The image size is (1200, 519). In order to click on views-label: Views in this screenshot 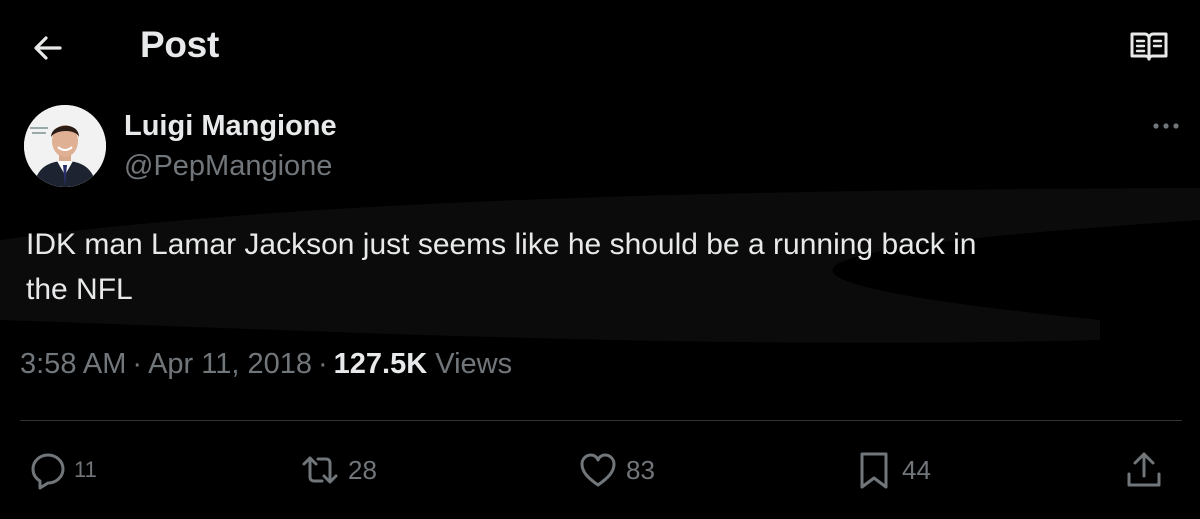, I will do `click(474, 364)`.